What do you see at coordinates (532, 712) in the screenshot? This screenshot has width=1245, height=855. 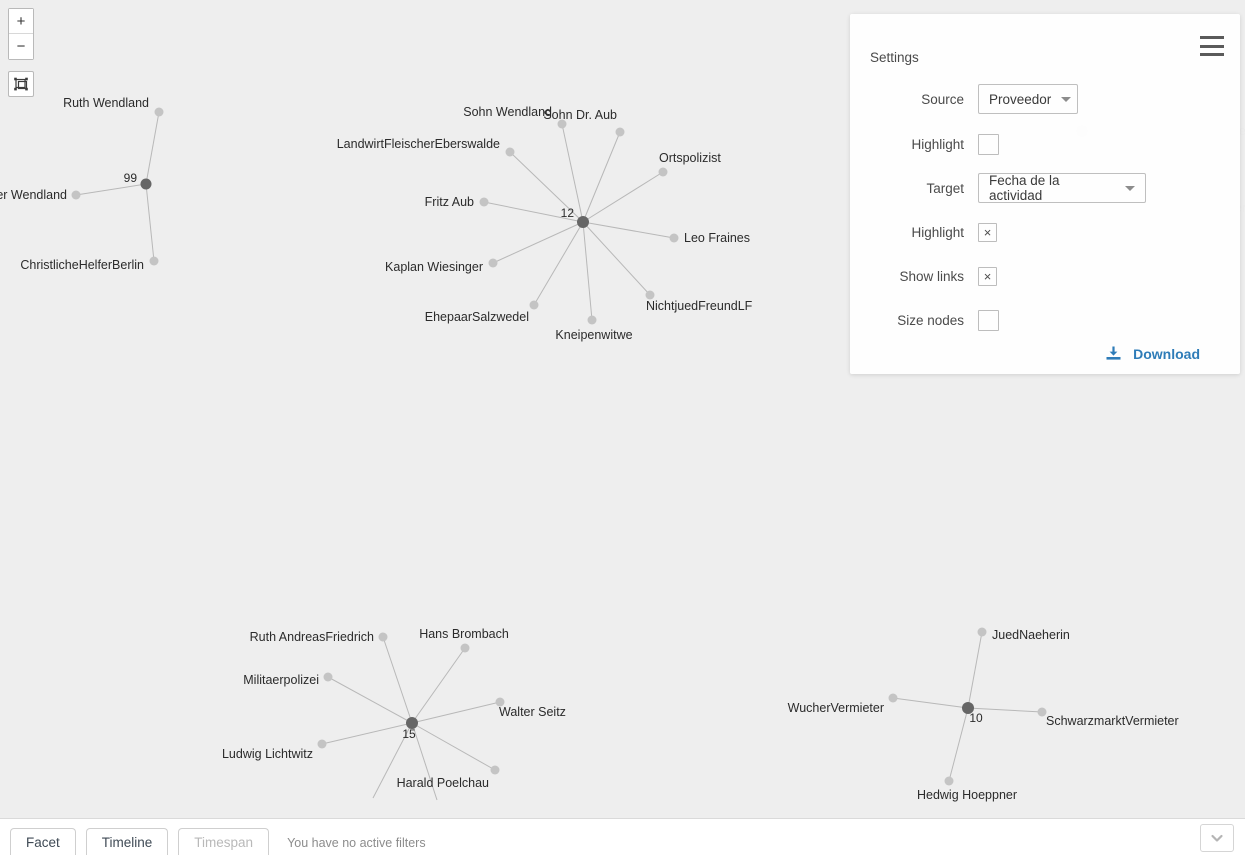 I see `graph-node-label: Walter Seitz` at bounding box center [532, 712].